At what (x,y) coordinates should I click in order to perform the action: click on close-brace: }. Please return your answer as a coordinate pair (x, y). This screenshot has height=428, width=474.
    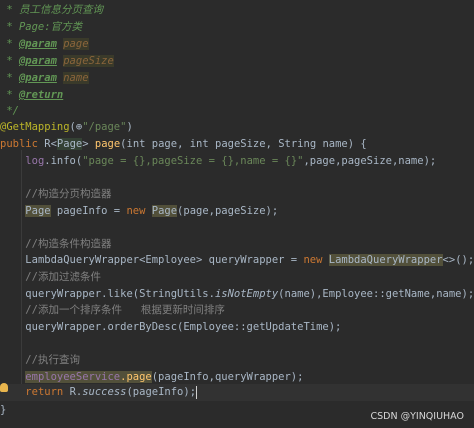
    Looking at the image, I should click on (3, 410).